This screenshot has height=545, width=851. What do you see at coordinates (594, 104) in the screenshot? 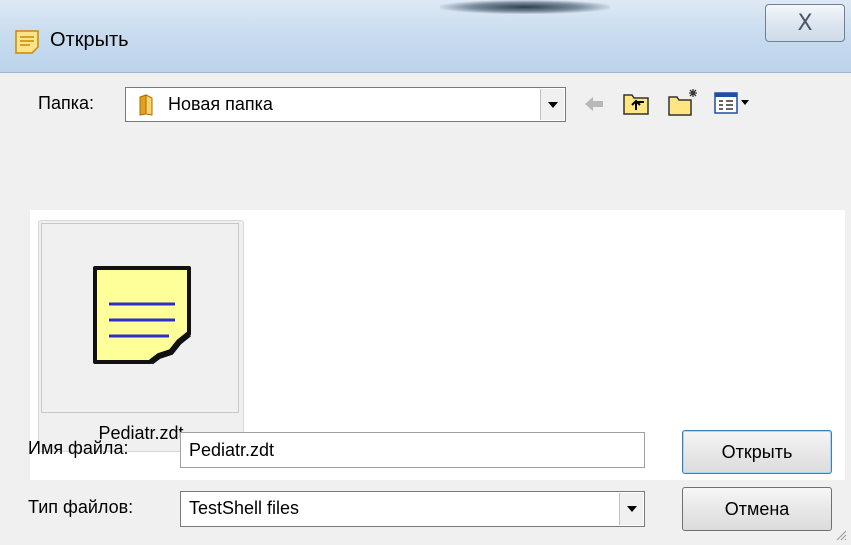
I see `back-arrow-icon` at bounding box center [594, 104].